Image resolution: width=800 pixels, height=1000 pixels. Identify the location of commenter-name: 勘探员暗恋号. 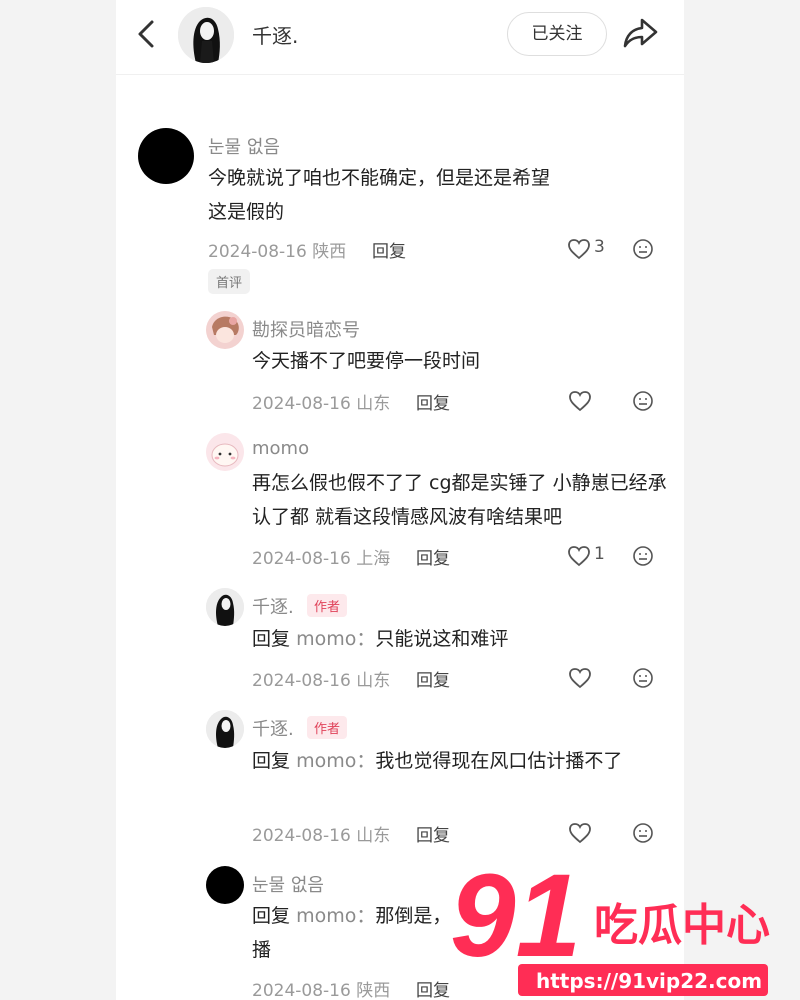
(306, 329).